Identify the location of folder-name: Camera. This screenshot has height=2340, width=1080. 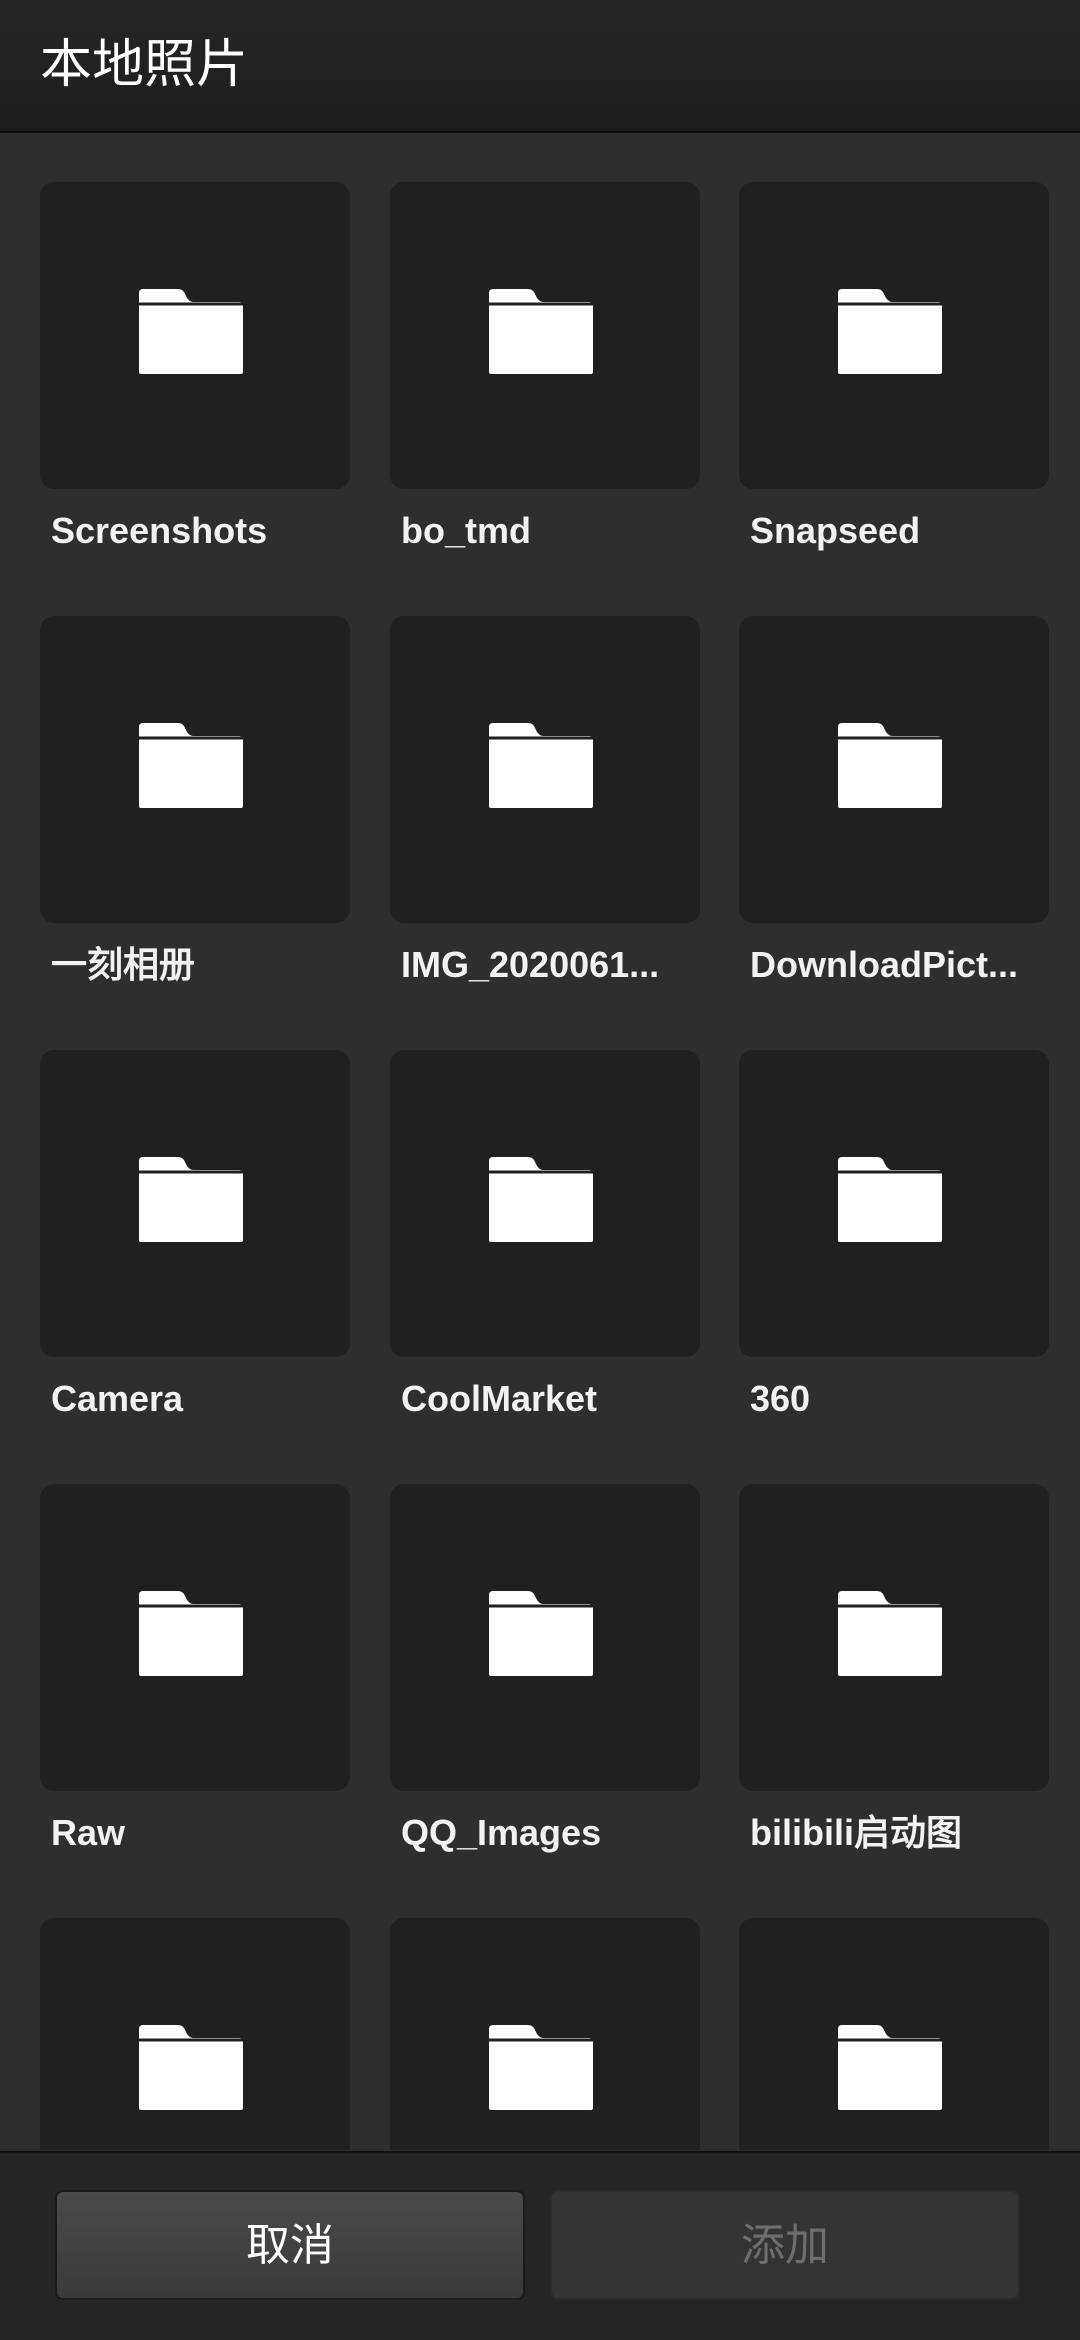
(117, 1398).